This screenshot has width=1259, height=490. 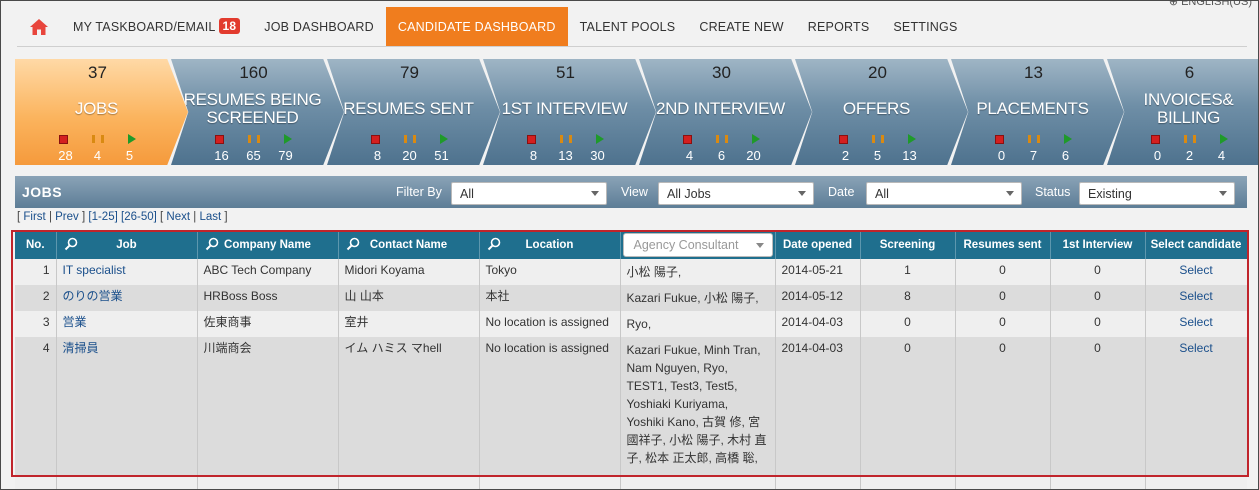 I want to click on stage-label: RESUMES SENT, so click(x=408, y=108).